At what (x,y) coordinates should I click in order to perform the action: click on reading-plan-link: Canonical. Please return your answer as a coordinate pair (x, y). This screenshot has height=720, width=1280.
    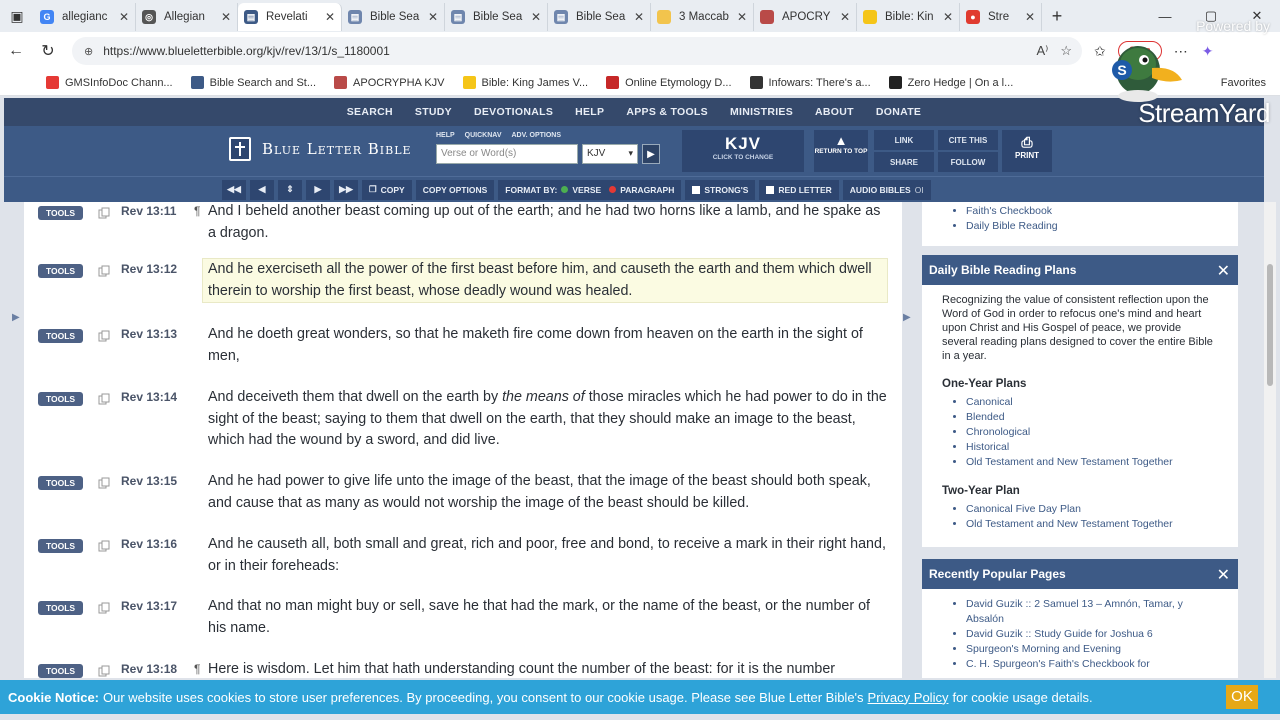
    Looking at the image, I should click on (1092, 402).